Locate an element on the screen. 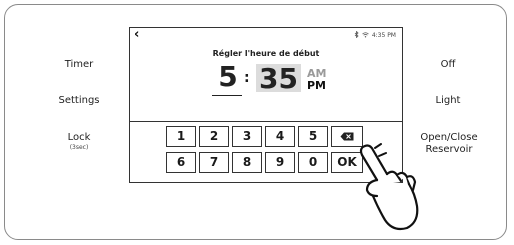 The image size is (514, 245). screen-title: Régler l'heure de début is located at coordinates (266, 53).